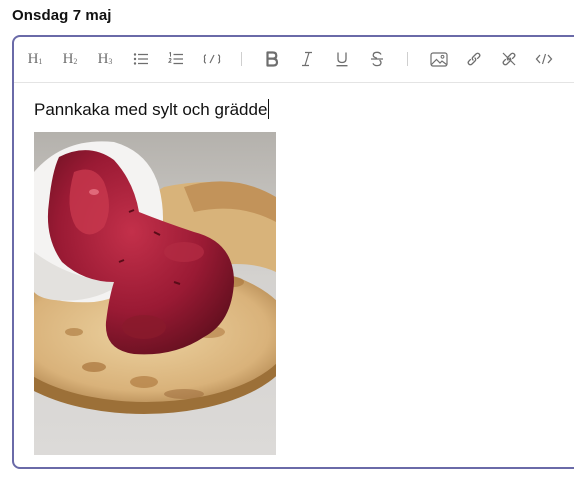 The width and height of the screenshot is (574, 482). I want to click on italic-button, so click(307, 59).